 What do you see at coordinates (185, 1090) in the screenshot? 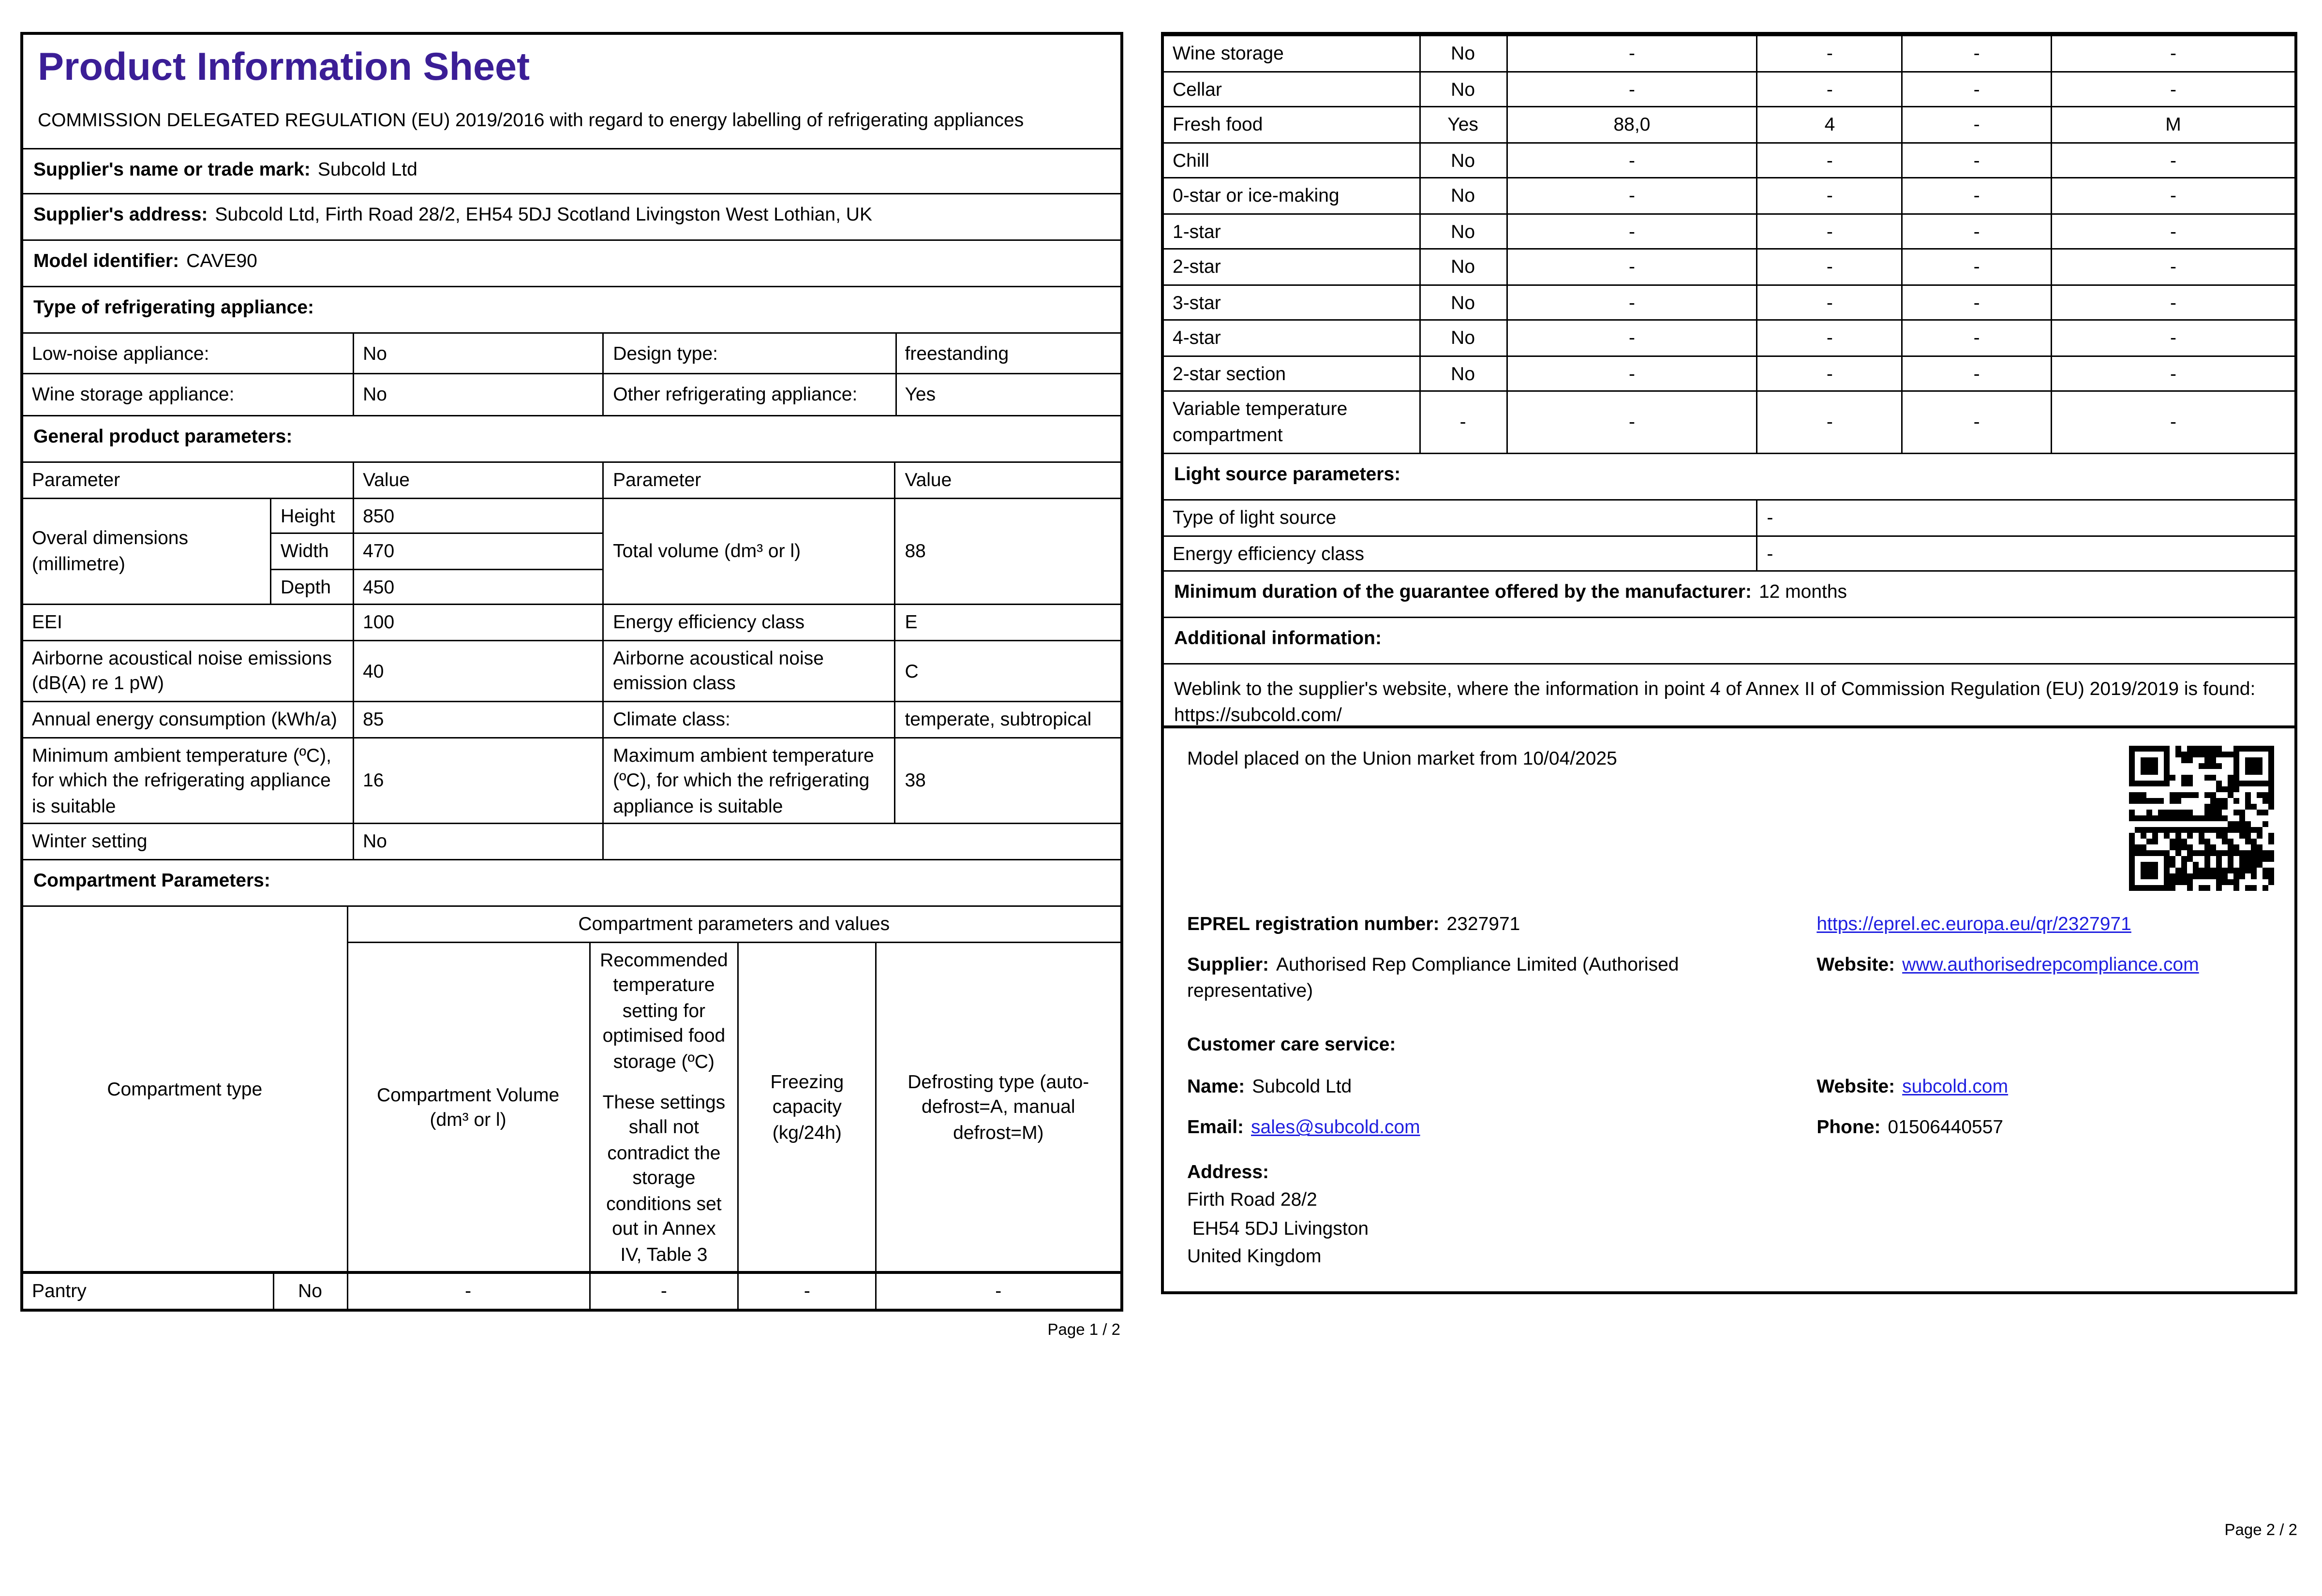
I see `compartment-type-header: Compartment type` at bounding box center [185, 1090].